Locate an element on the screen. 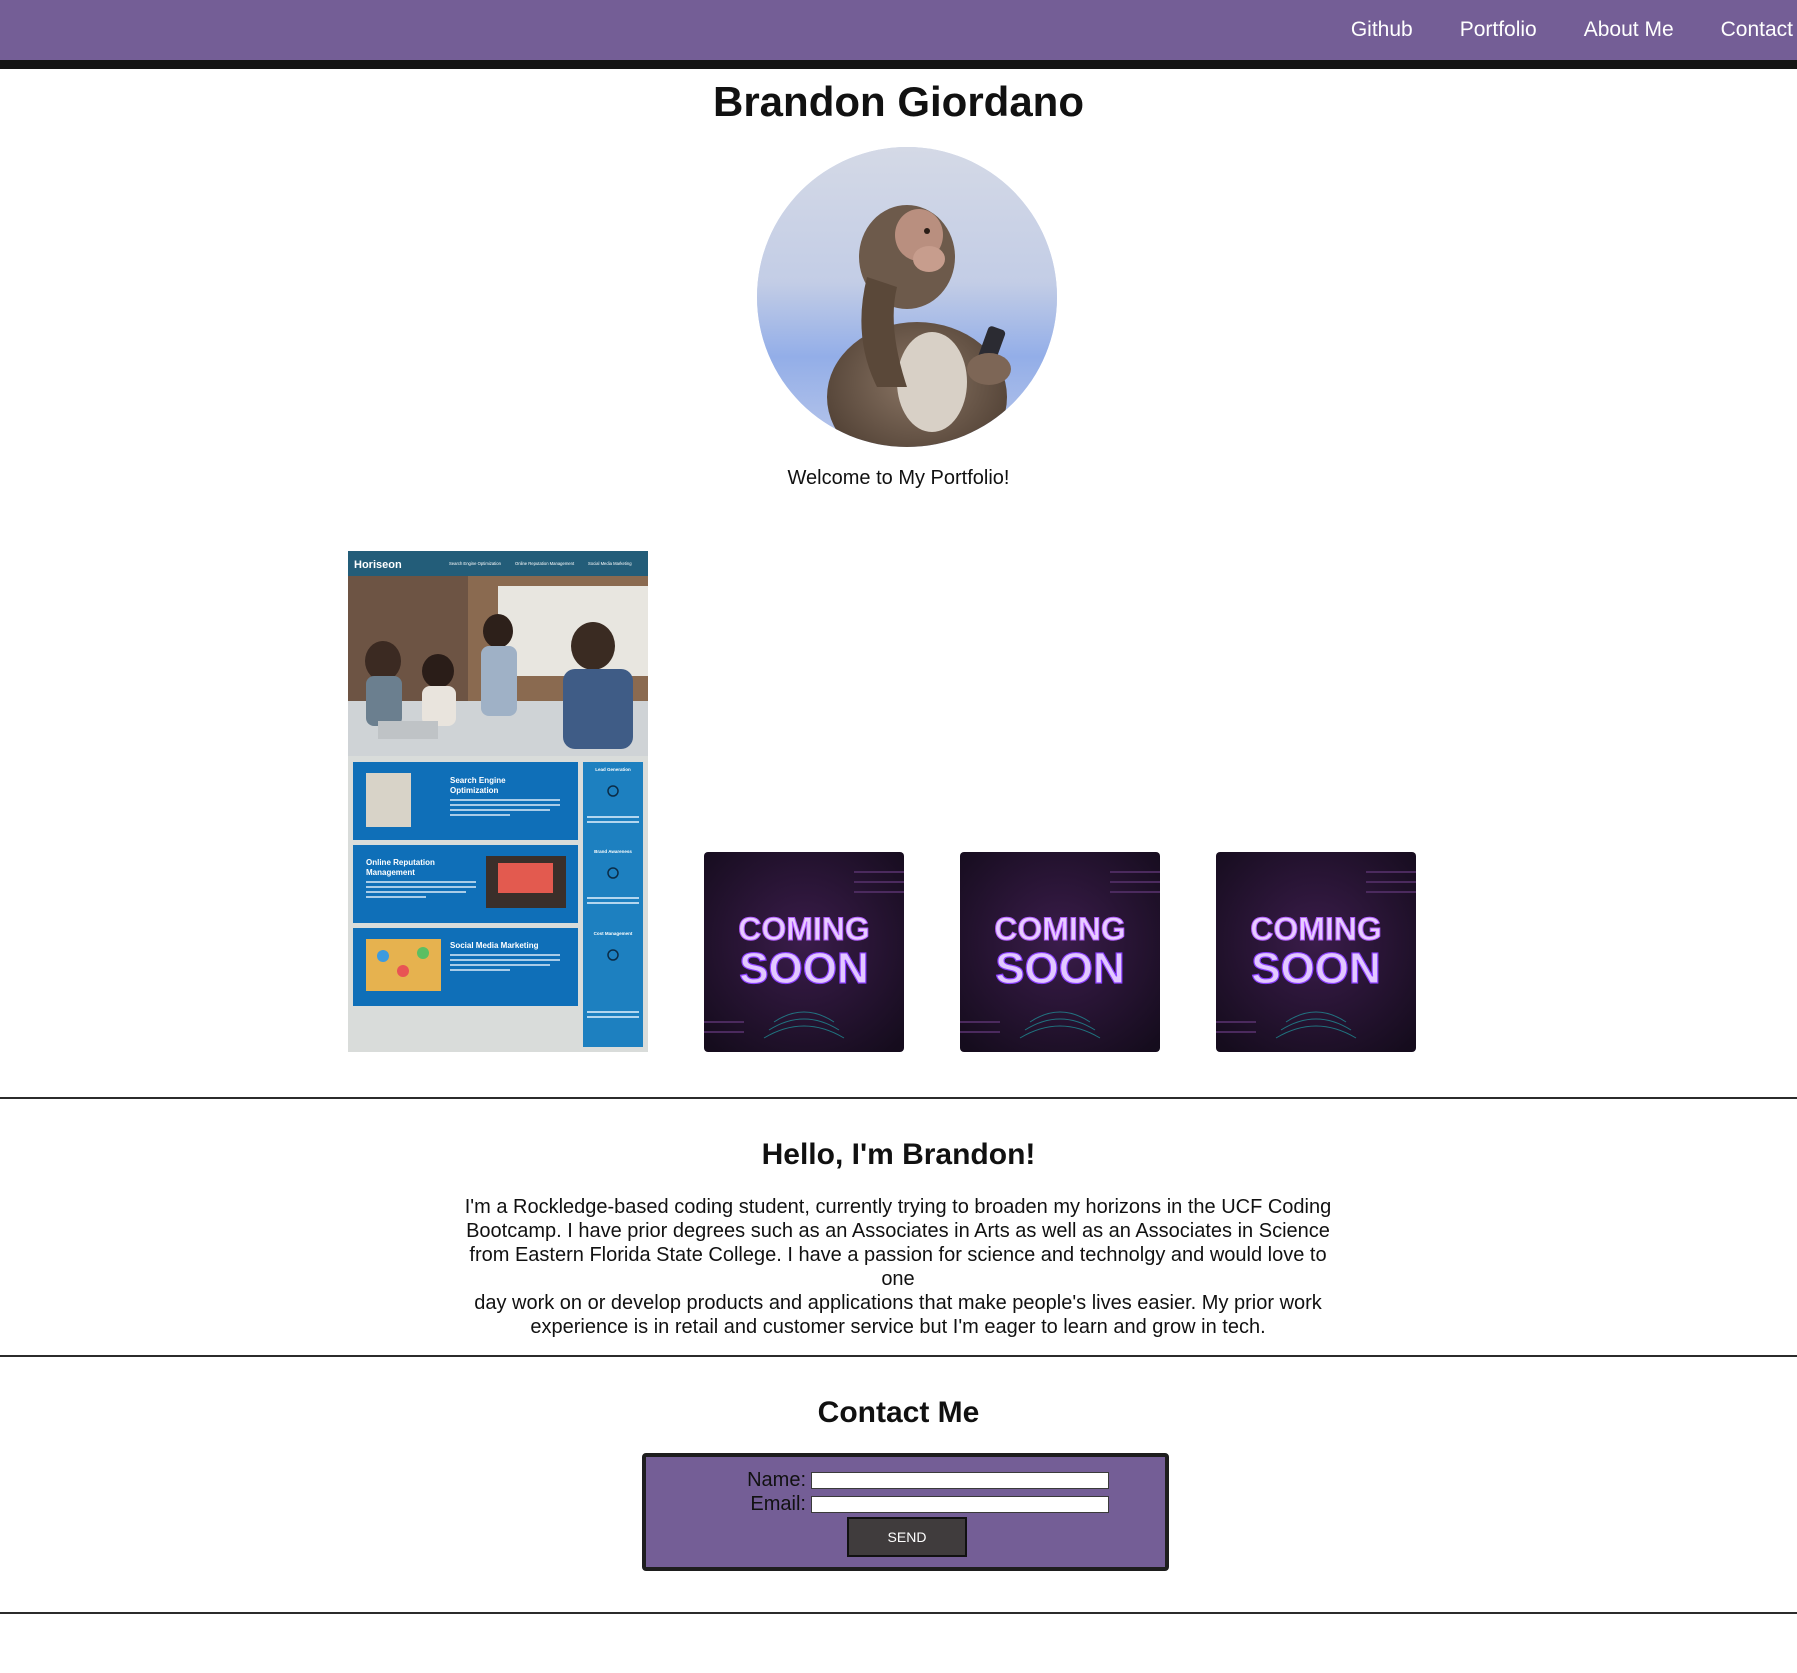  project-thumbnail-coming-soon-2: COMING SOON is located at coordinates (1060, 952).